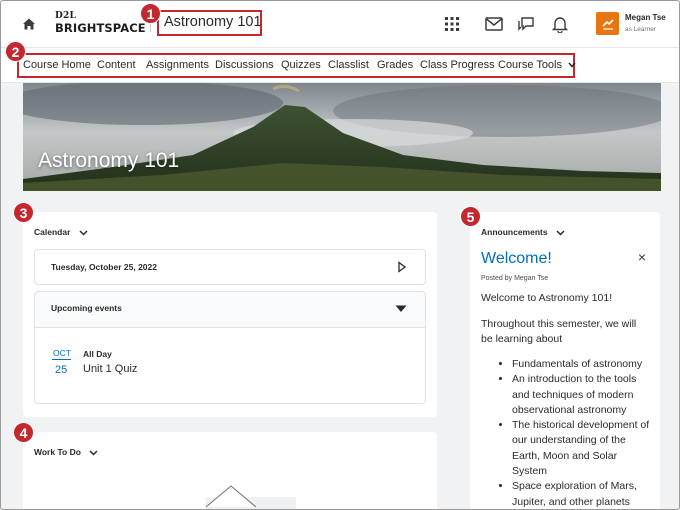 Image resolution: width=680 pixels, height=510 pixels. I want to click on banner-title: Astronomy 101, so click(109, 160).